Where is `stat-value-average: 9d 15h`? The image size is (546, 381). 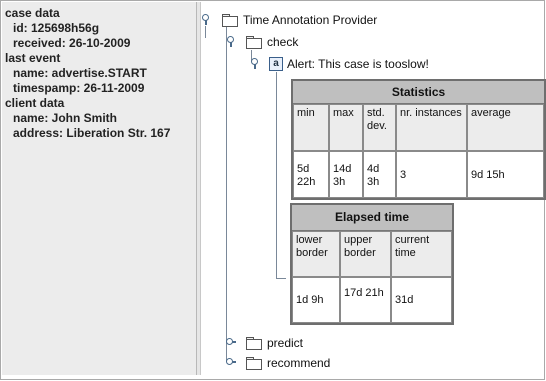 stat-value-average: 9d 15h is located at coordinates (505, 174).